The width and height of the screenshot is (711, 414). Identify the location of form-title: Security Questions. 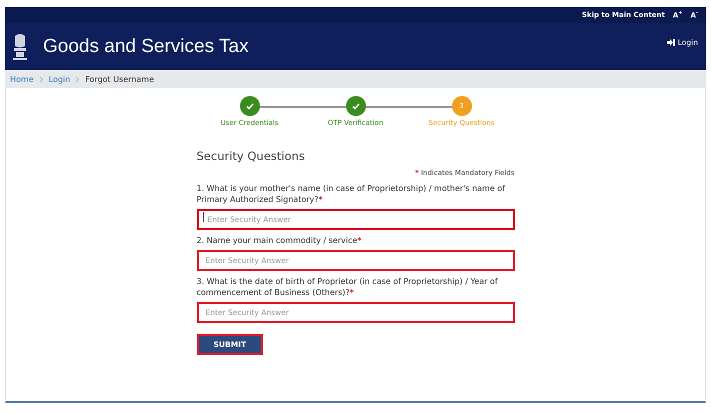
(251, 156).